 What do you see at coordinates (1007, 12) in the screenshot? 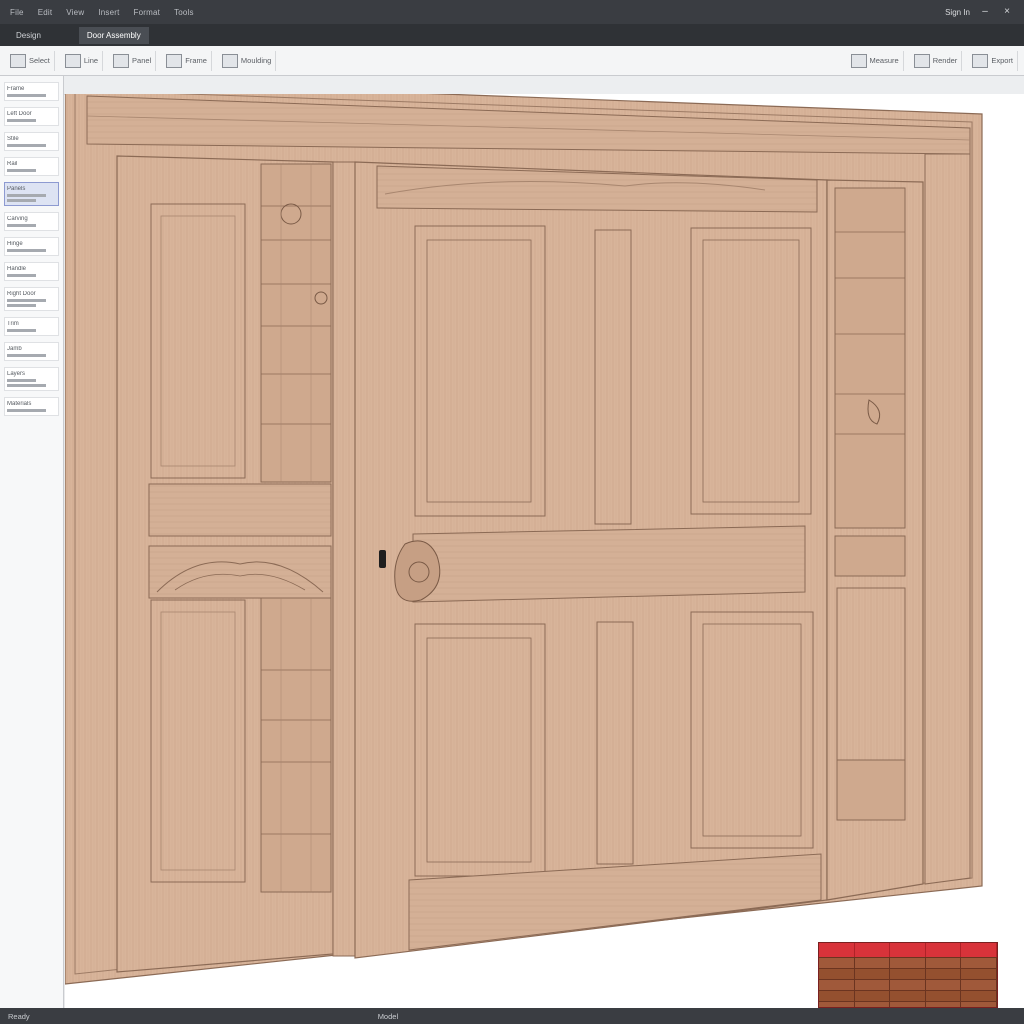
I see `close-icon: ×` at bounding box center [1007, 12].